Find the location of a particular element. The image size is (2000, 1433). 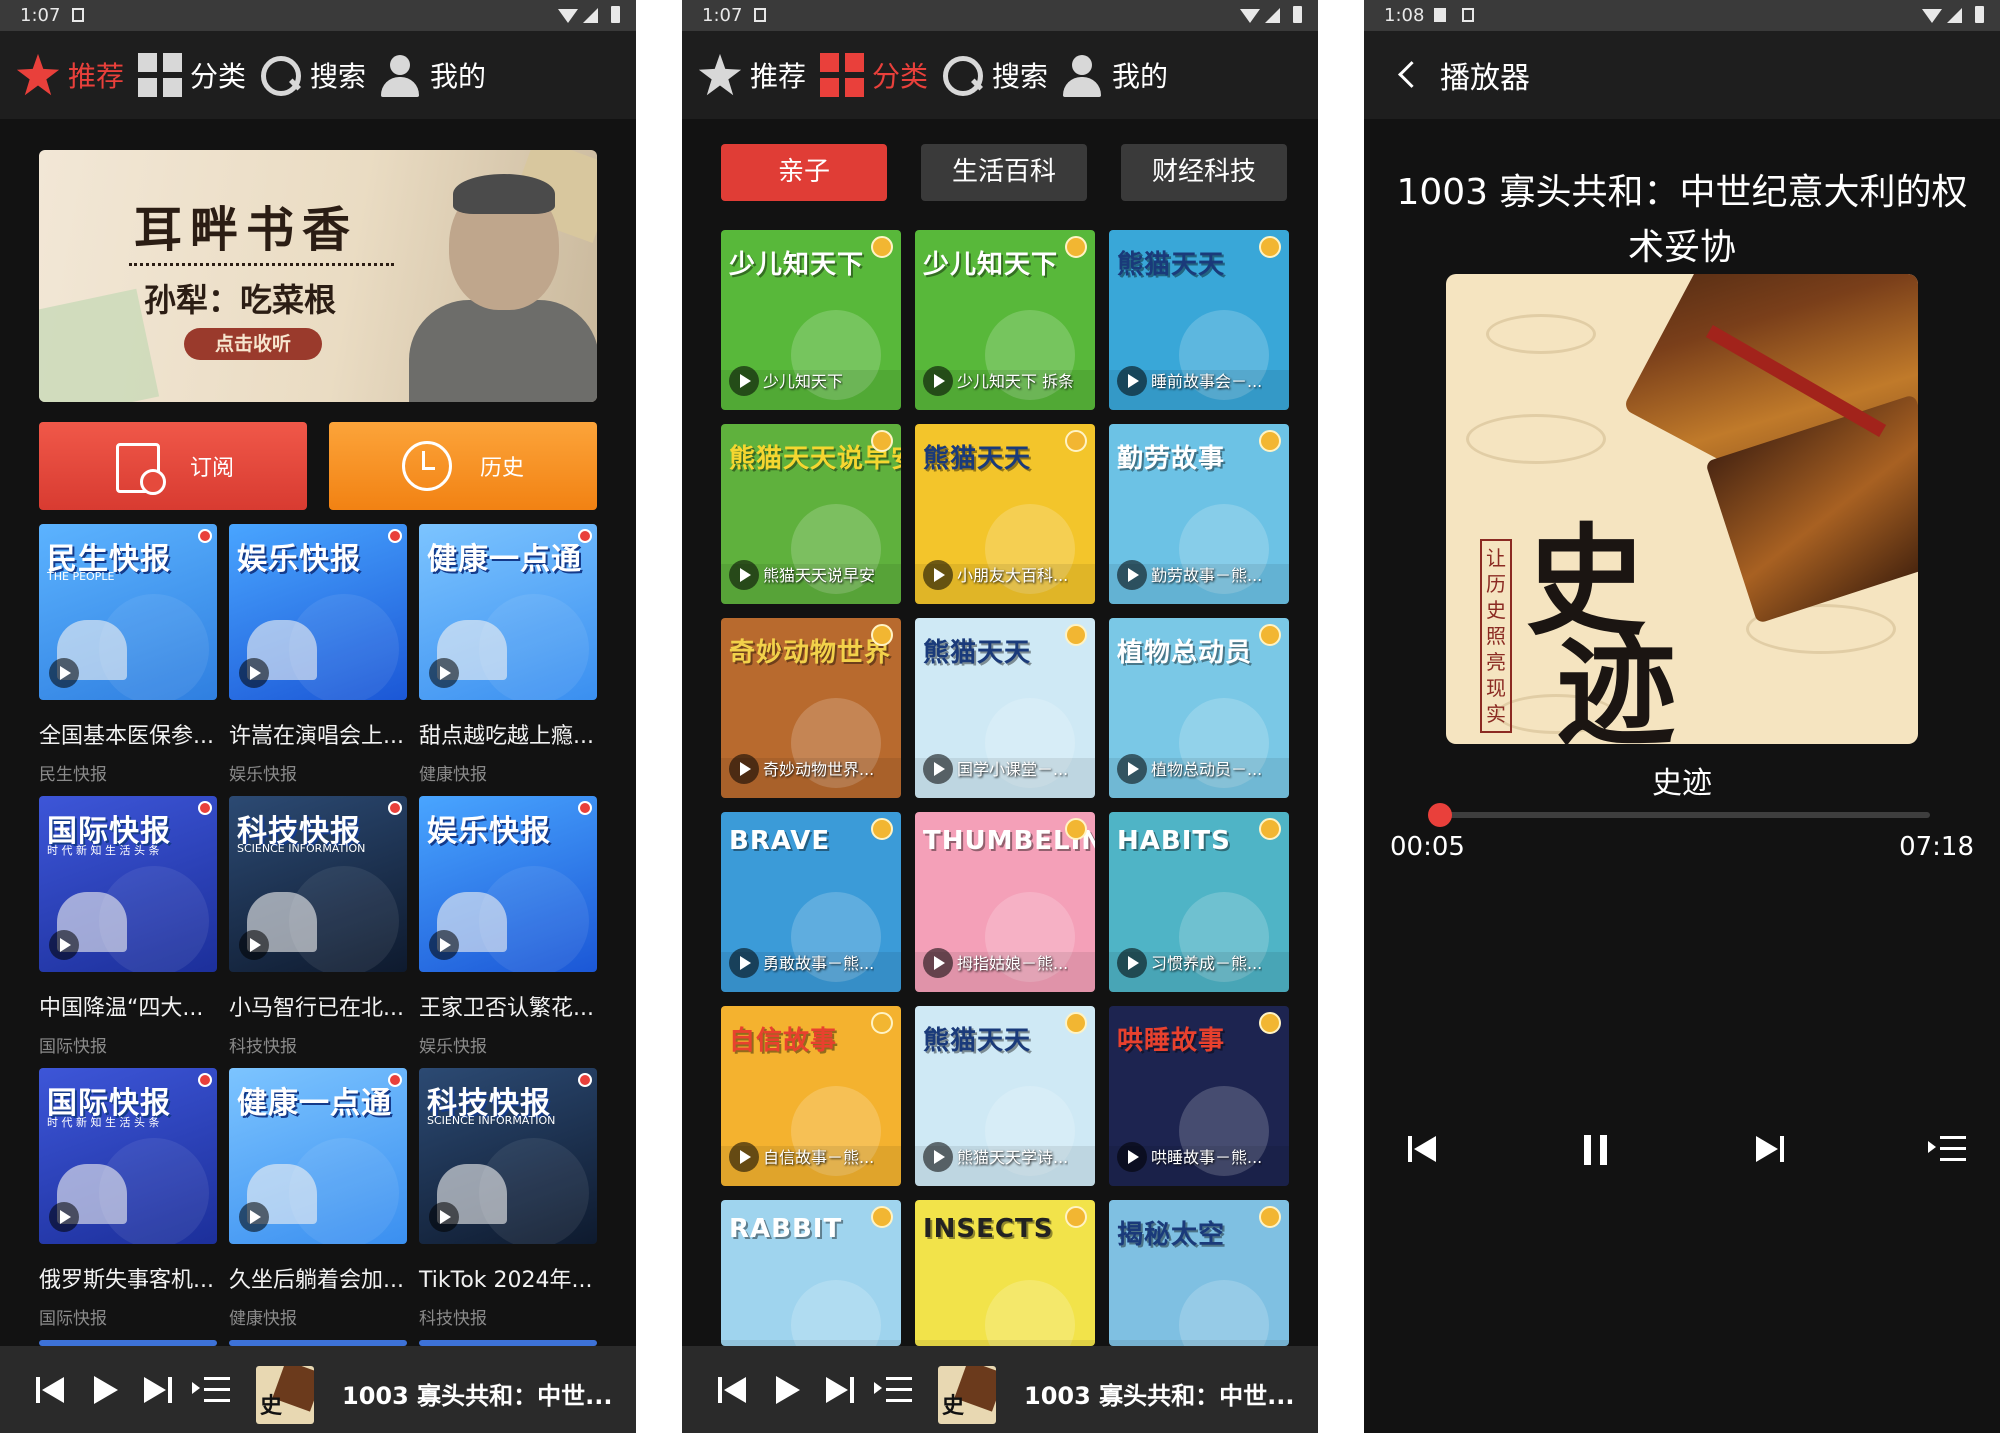

category-chip-parenting: 亲子 is located at coordinates (804, 172).